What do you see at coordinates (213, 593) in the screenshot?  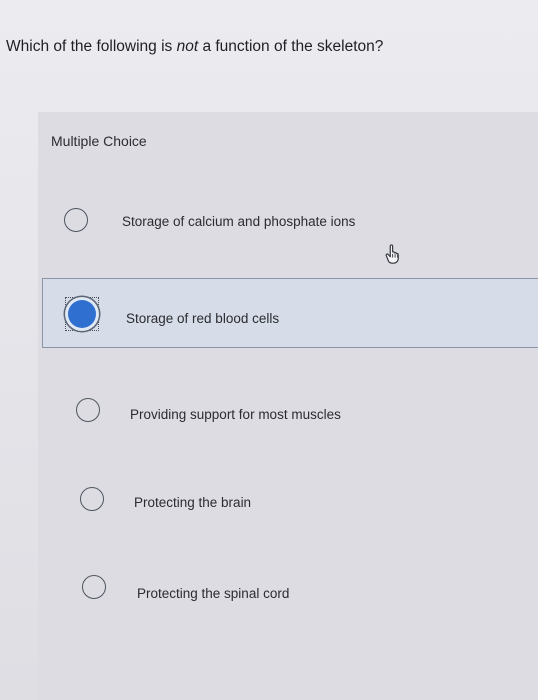 I see `answer-option-label: Protecting the spinal cord` at bounding box center [213, 593].